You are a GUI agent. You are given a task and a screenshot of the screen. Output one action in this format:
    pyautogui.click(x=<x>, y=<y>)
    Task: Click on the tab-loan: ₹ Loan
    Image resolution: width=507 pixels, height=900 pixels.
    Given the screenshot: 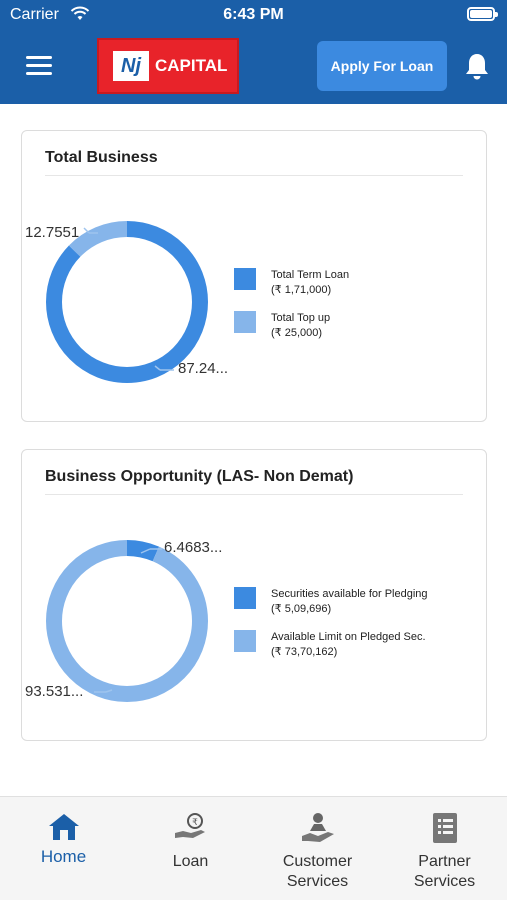 What is the action you would take?
    pyautogui.click(x=190, y=848)
    